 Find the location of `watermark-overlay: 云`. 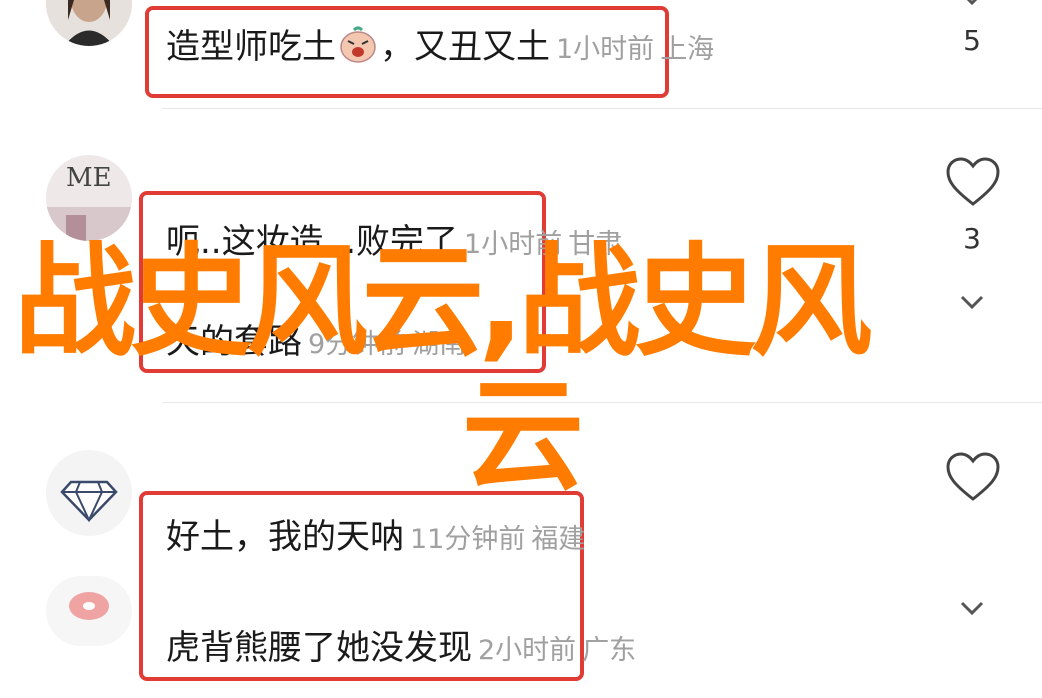

watermark-overlay: 云 is located at coordinates (523, 436).